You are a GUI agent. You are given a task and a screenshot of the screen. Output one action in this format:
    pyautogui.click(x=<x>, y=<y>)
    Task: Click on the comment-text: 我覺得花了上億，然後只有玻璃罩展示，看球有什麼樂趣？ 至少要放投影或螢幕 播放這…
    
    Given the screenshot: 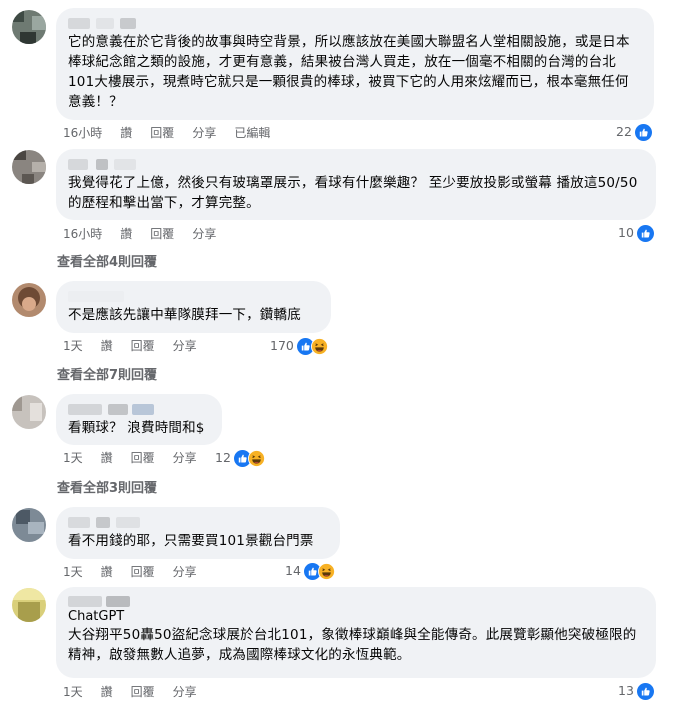 What is the action you would take?
    pyautogui.click(x=353, y=193)
    